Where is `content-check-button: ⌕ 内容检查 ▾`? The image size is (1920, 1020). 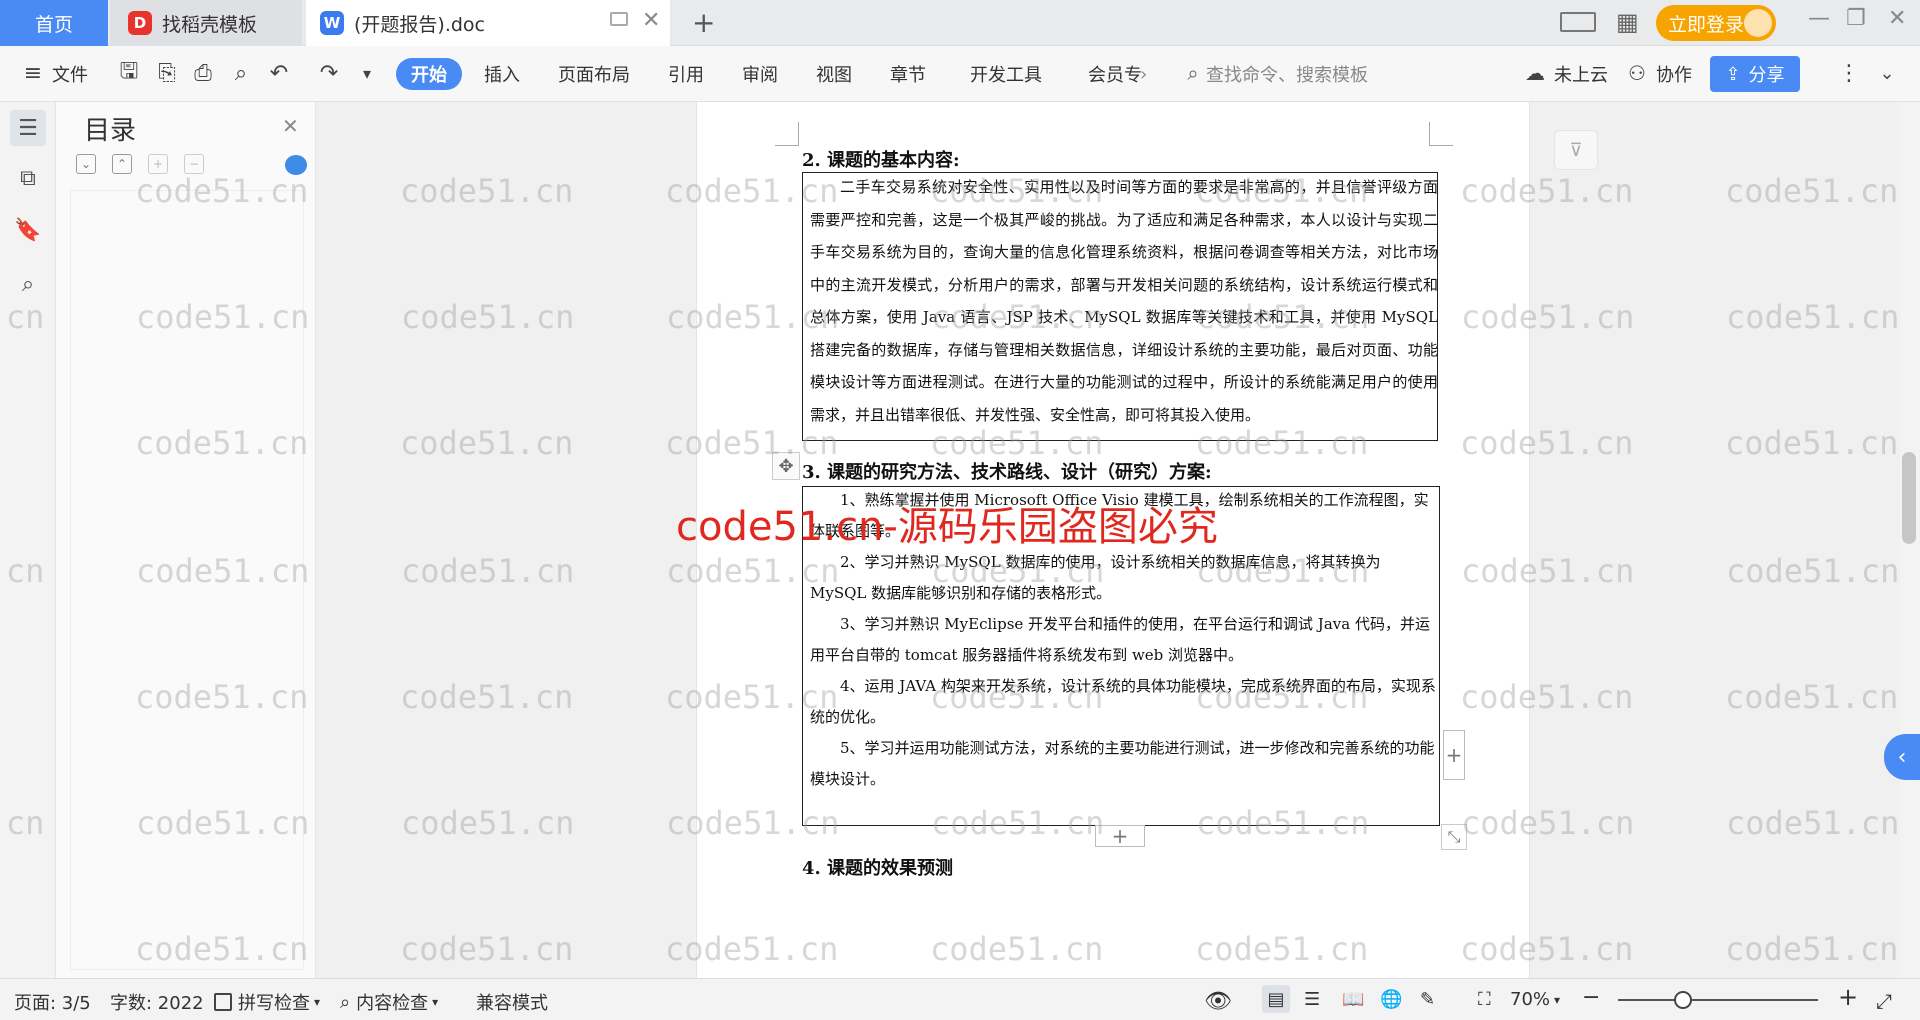 content-check-button: ⌕ 内容检查 ▾ is located at coordinates (389, 1002).